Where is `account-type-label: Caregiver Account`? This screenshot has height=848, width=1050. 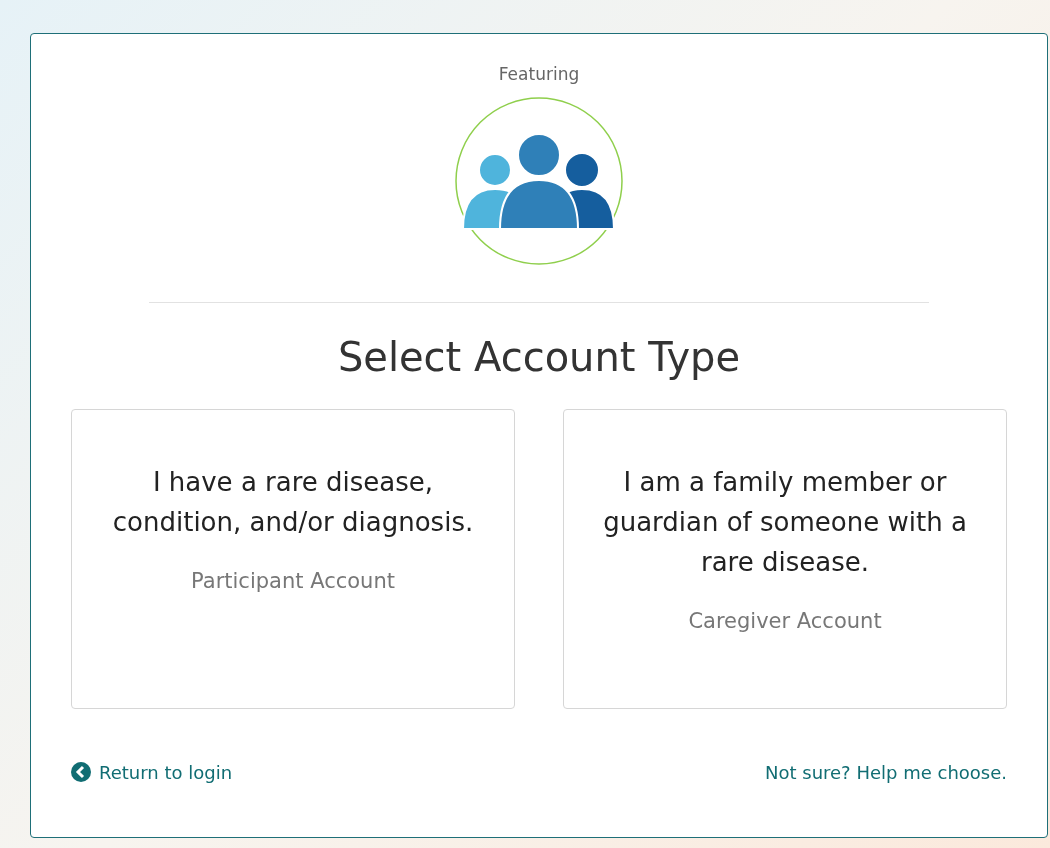
account-type-label: Caregiver Account is located at coordinates (785, 621).